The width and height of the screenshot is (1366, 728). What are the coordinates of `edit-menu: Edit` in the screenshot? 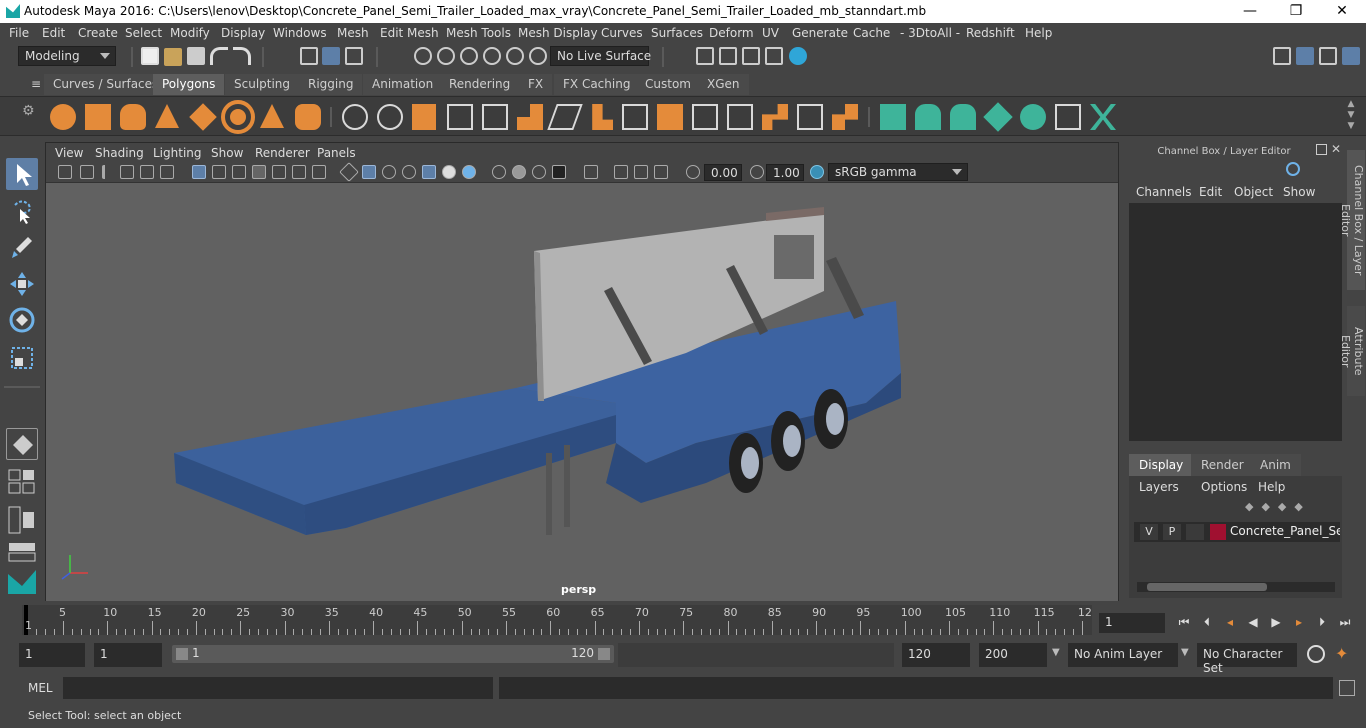 It's located at (1210, 192).